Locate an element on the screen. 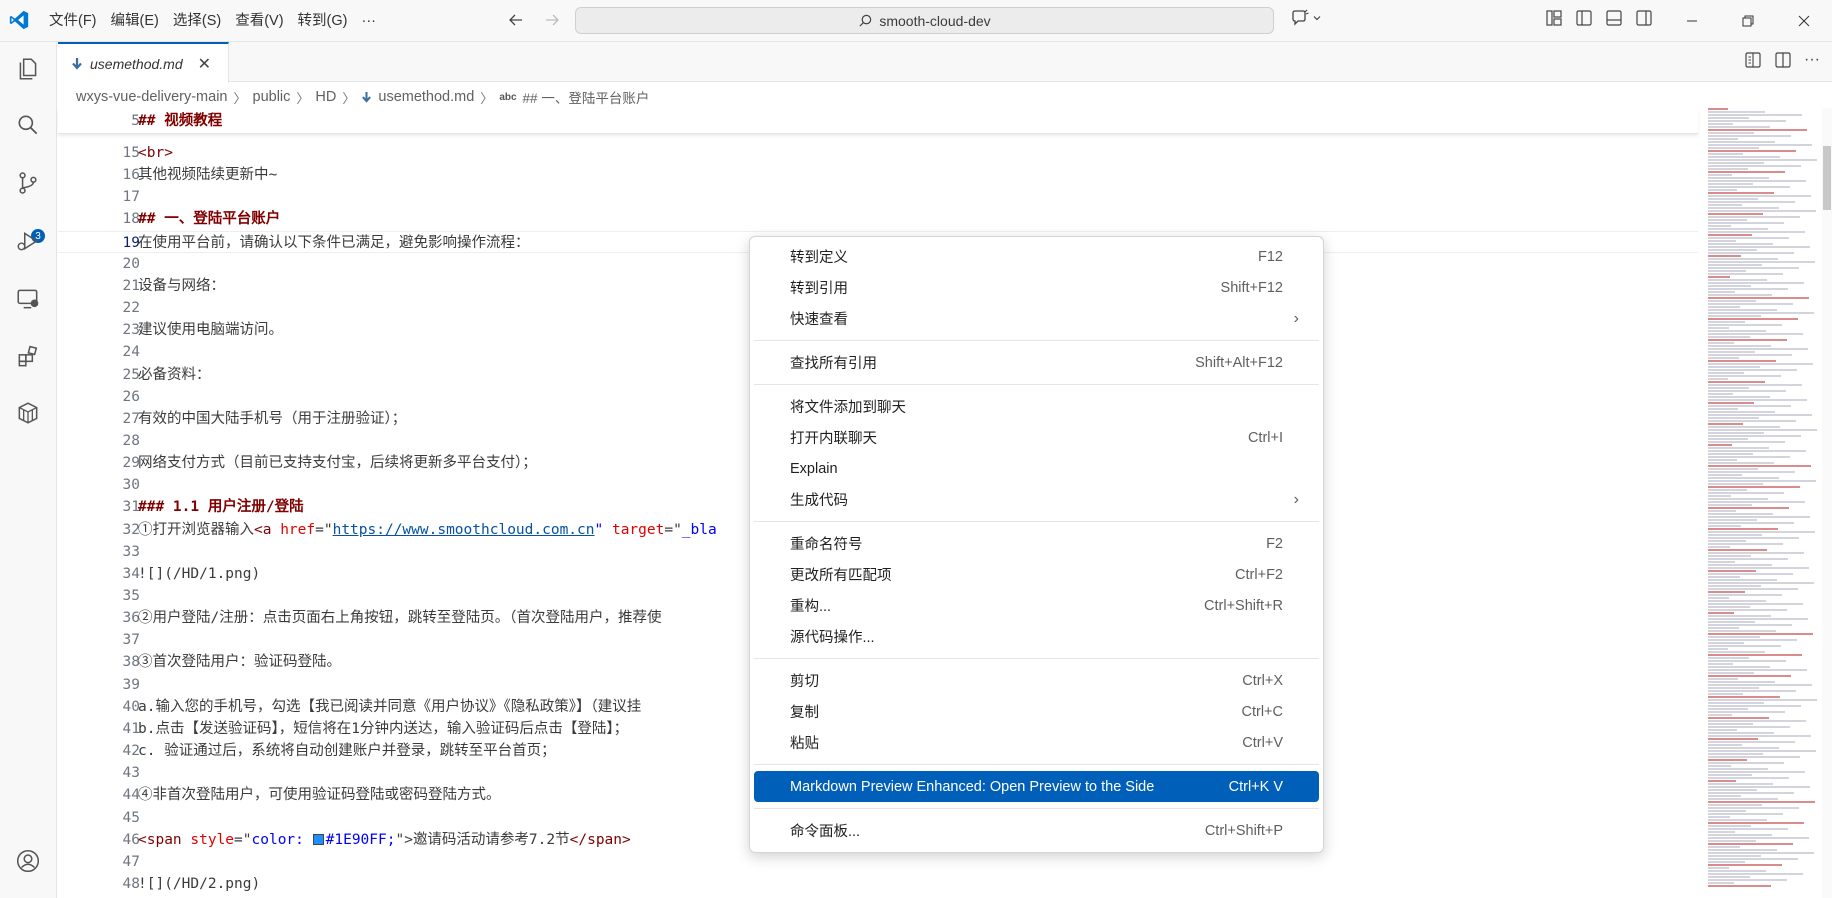 This screenshot has height=898, width=1832. context-menu-item: 重构... Ctrl+Shift+R is located at coordinates (1036, 605).